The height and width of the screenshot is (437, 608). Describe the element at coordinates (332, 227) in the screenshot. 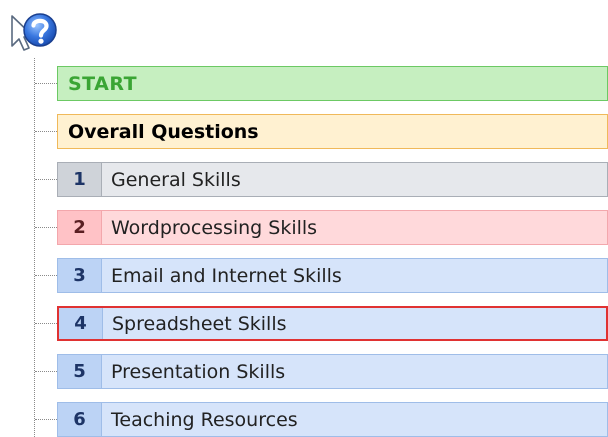

I see `skill-item-wordprocessing: 2 Wordprocessing Skills` at that location.